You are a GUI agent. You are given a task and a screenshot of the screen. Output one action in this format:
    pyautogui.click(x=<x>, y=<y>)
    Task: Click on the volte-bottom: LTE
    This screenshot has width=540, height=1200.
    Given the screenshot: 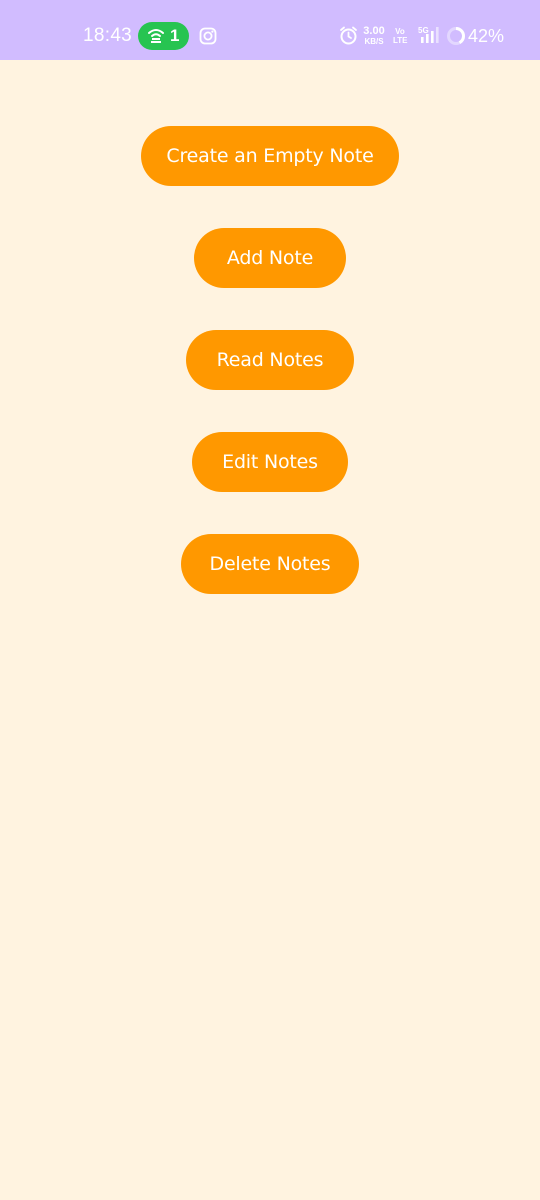 What is the action you would take?
    pyautogui.click(x=400, y=40)
    